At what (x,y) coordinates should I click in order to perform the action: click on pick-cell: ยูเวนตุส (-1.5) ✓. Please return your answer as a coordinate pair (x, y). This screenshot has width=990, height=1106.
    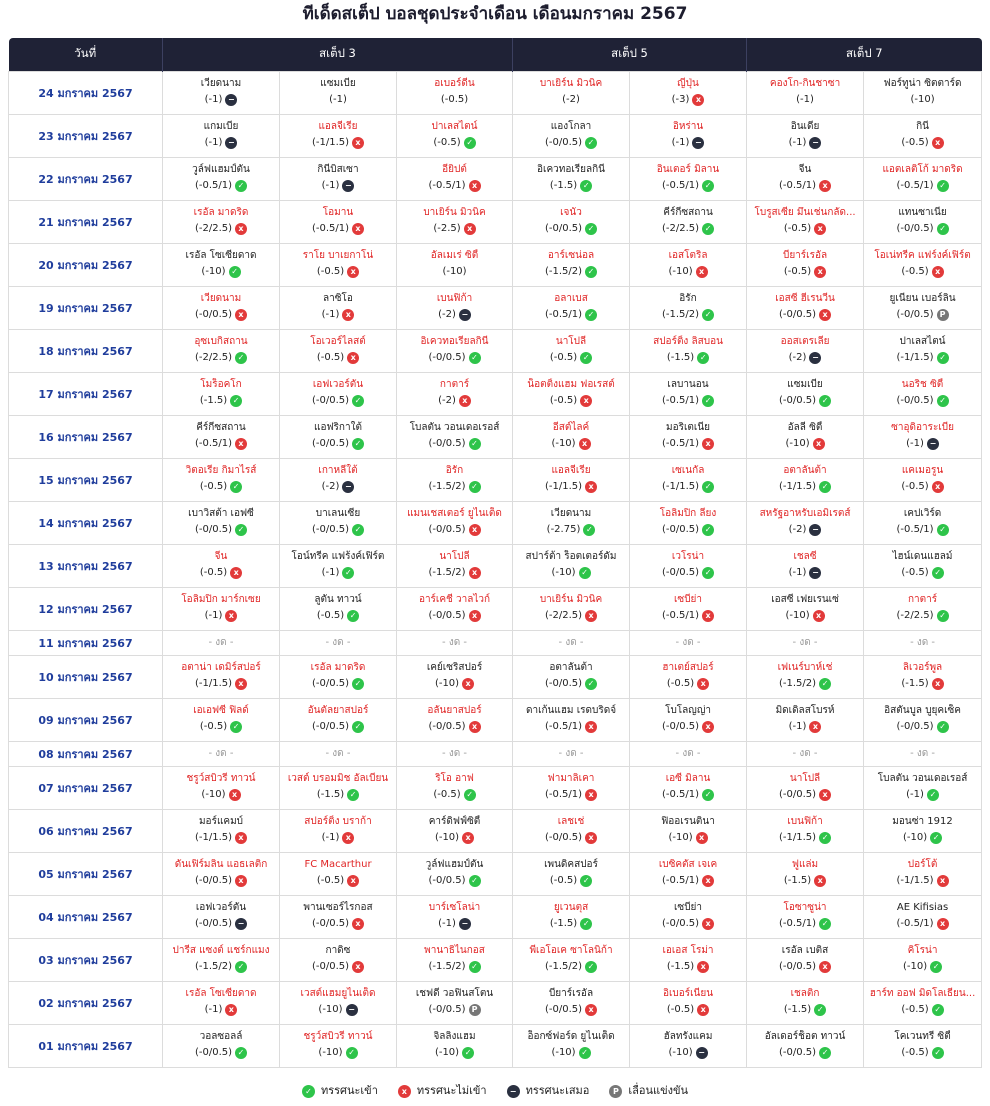
    Looking at the image, I should click on (571, 916).